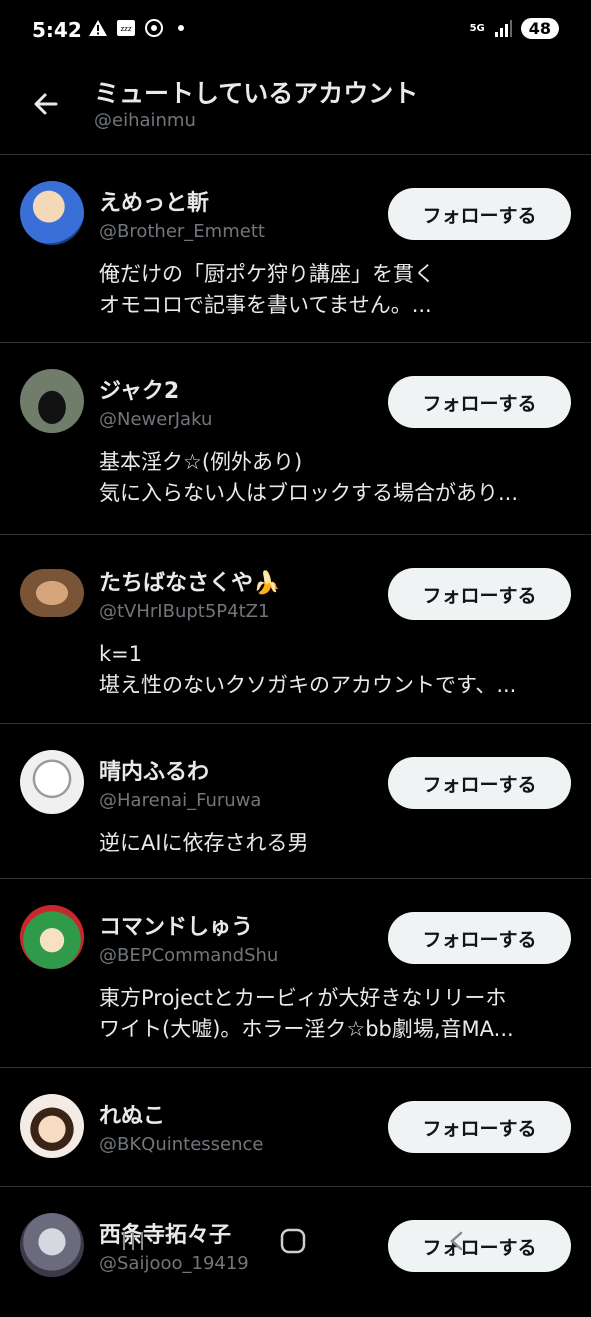 This screenshot has width=591, height=1317. I want to click on account-handle: @NewerJaku, so click(156, 419).